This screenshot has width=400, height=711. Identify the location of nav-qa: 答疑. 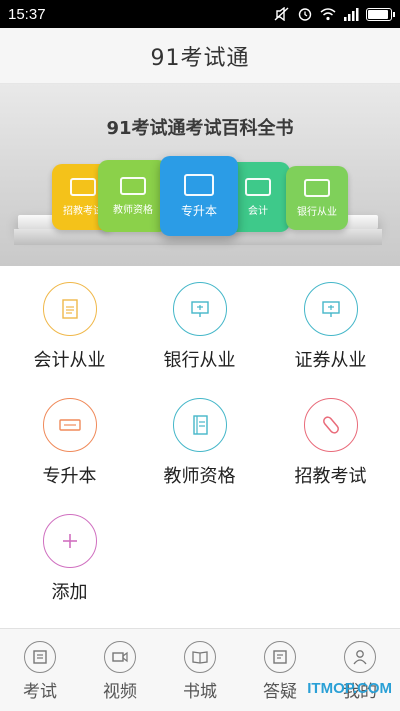
(280, 670).